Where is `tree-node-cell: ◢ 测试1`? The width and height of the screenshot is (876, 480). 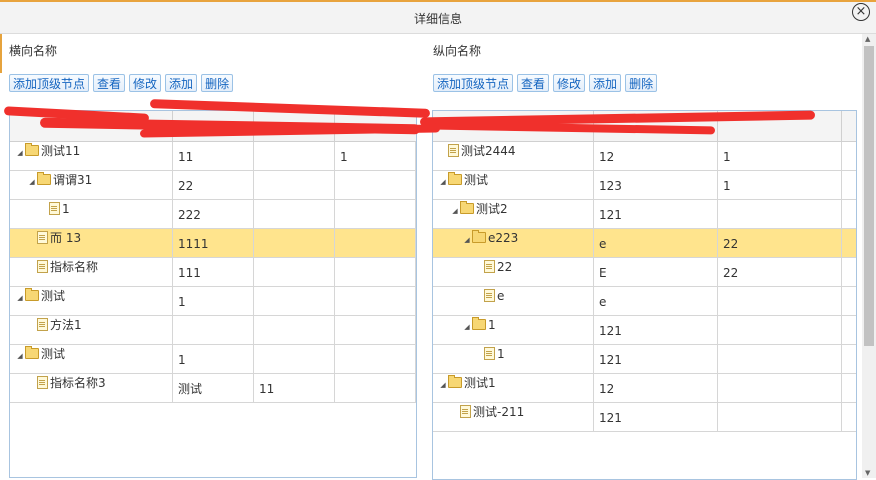
tree-node-cell: ◢ 测试1 is located at coordinates (513, 388).